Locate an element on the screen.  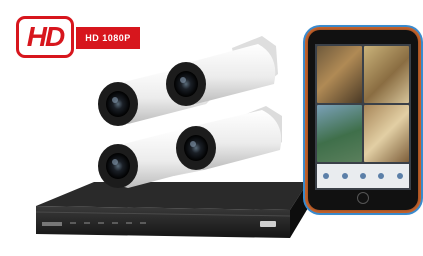
camera-front-right is located at coordinates (229, 138).